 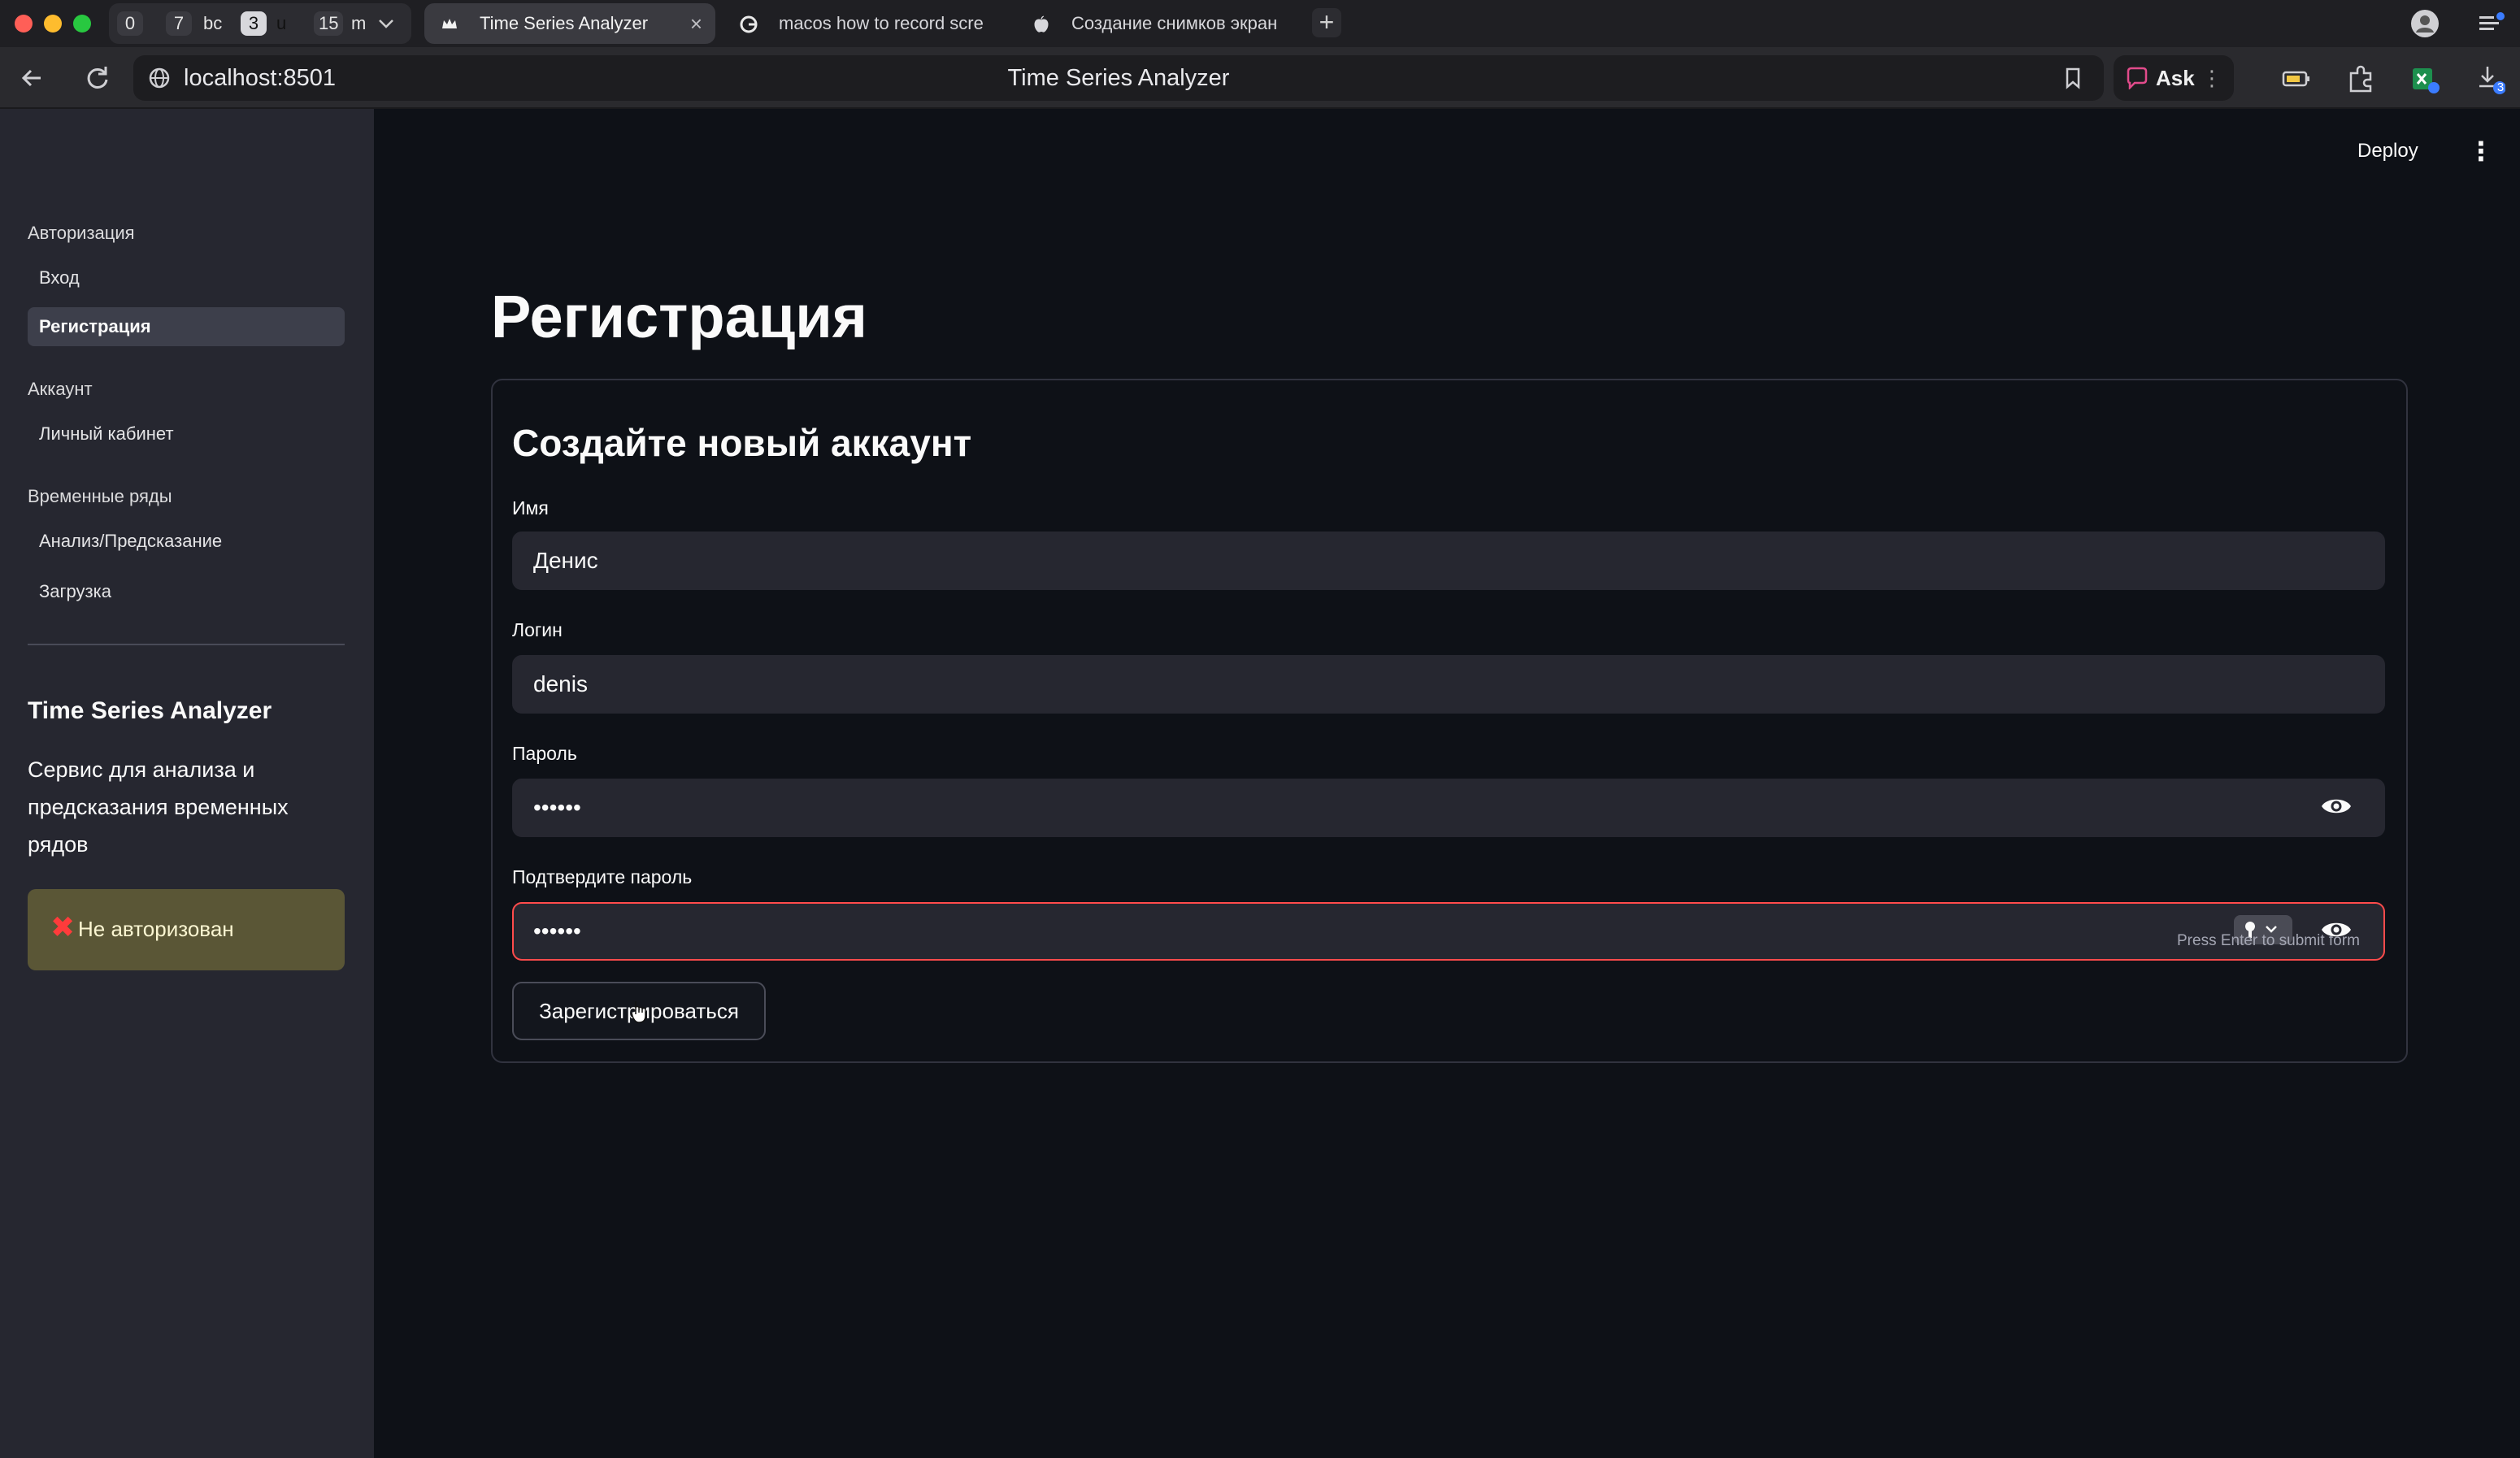 What do you see at coordinates (329, 23) in the screenshot?
I see `tab-group-3: 15` at bounding box center [329, 23].